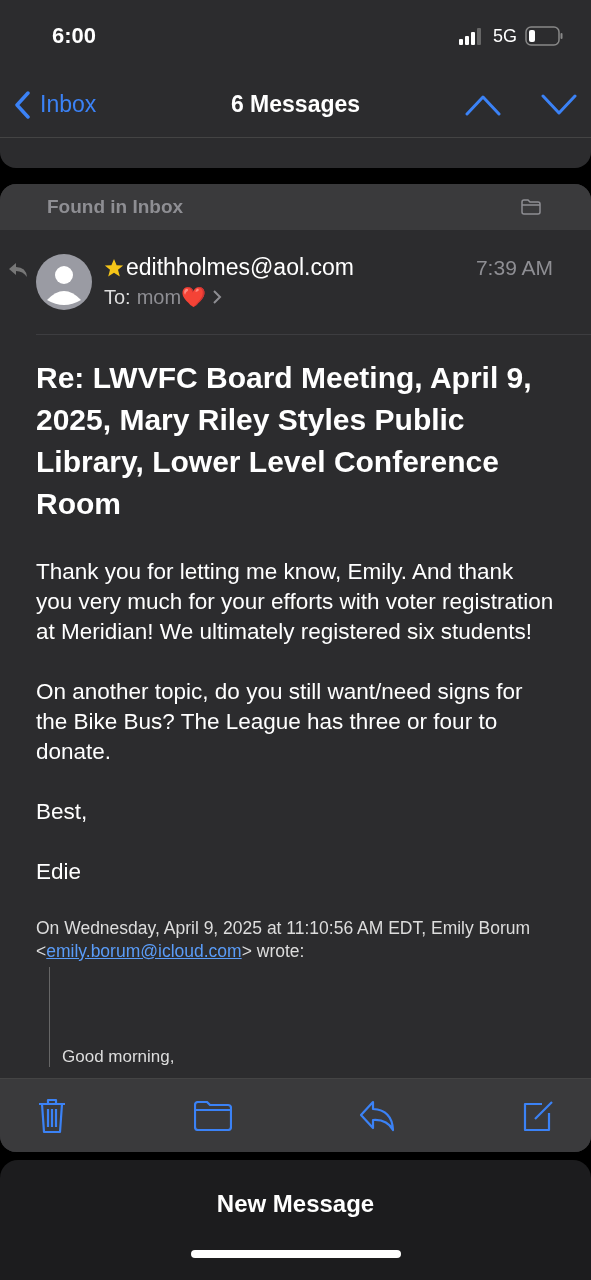 The image size is (591, 1280). What do you see at coordinates (284, 441) in the screenshot?
I see `message-subject: Re: LWVFC Board Meeting, April 9, 2025, Mary Riley Styles Public Library, Lower Level Conference Room` at bounding box center [284, 441].